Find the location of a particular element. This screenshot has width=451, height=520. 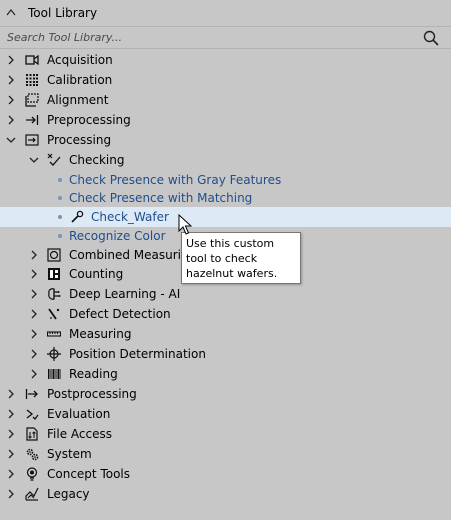

tree-item-check-wafer: Check_Wafer is located at coordinates (225, 217).